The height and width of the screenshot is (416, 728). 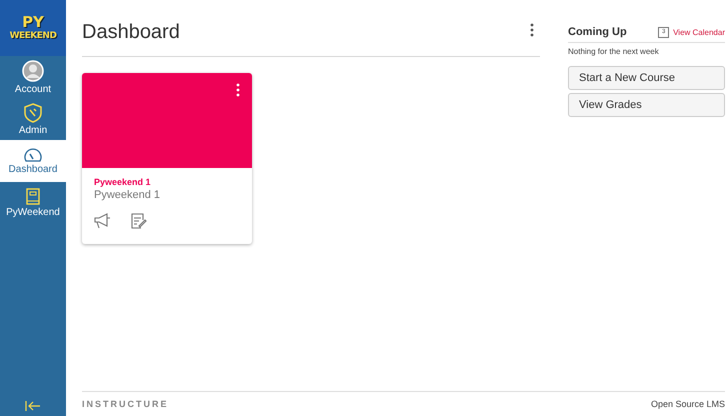 I want to click on megaphone-icon, so click(x=102, y=221).